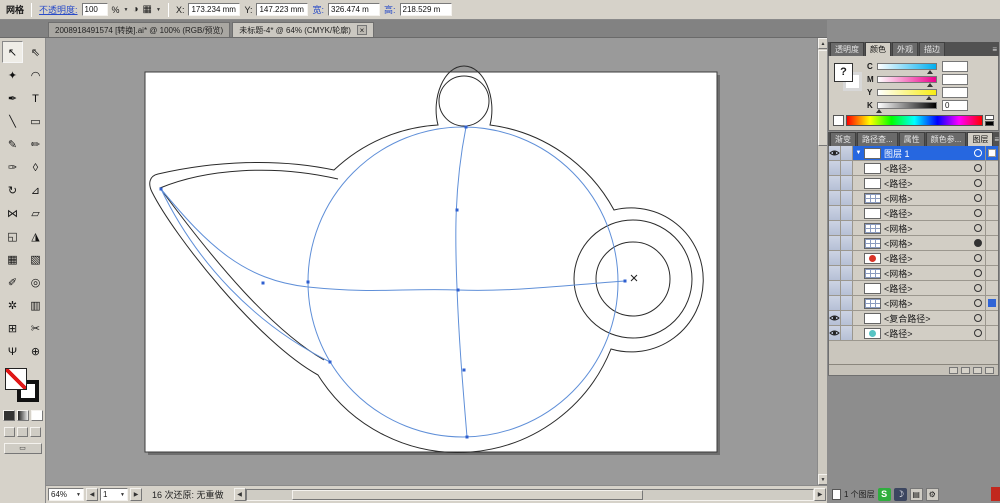 The width and height of the screenshot is (1000, 503). I want to click on draw-behind-button, so click(22, 432).